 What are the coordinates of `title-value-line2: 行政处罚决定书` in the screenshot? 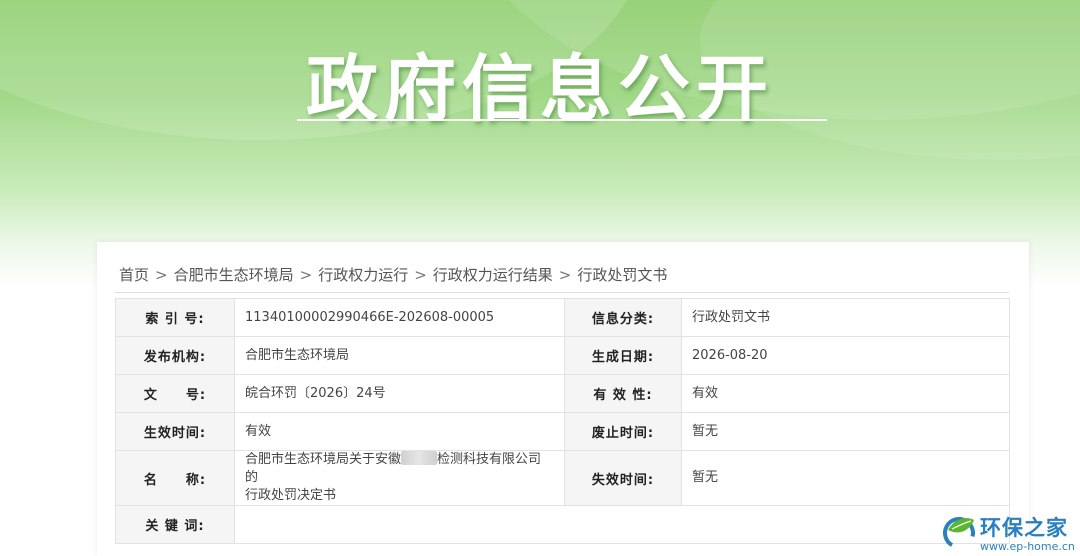 It's located at (291, 495).